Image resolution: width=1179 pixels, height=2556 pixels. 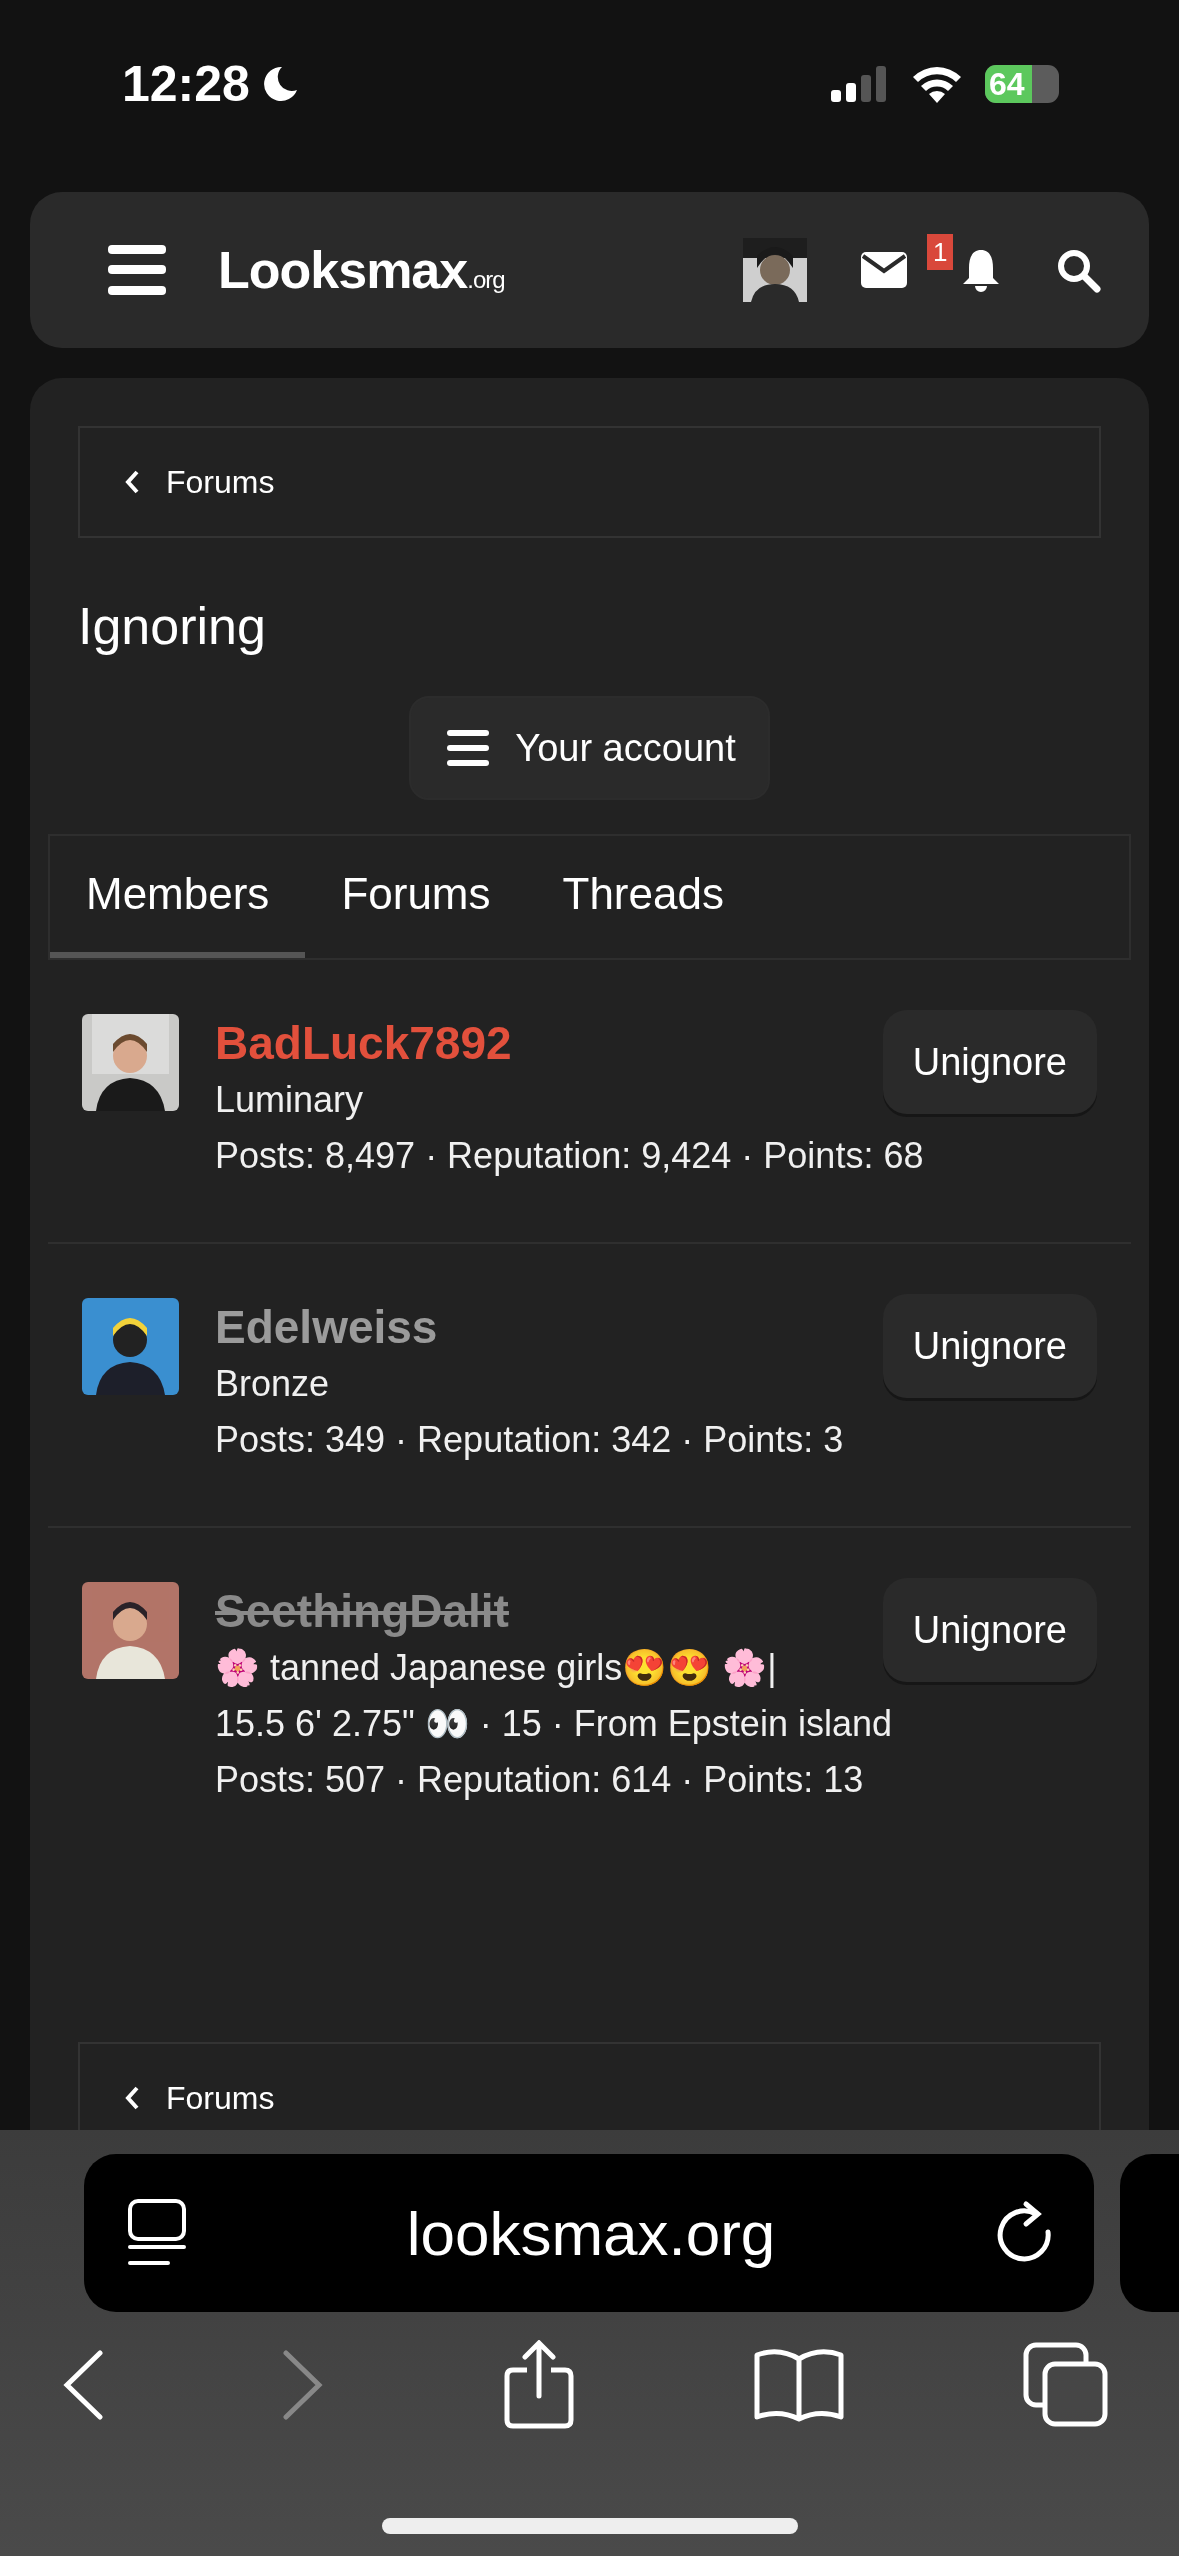 What do you see at coordinates (363, 1043) in the screenshot?
I see `member-name: BadLuck7892` at bounding box center [363, 1043].